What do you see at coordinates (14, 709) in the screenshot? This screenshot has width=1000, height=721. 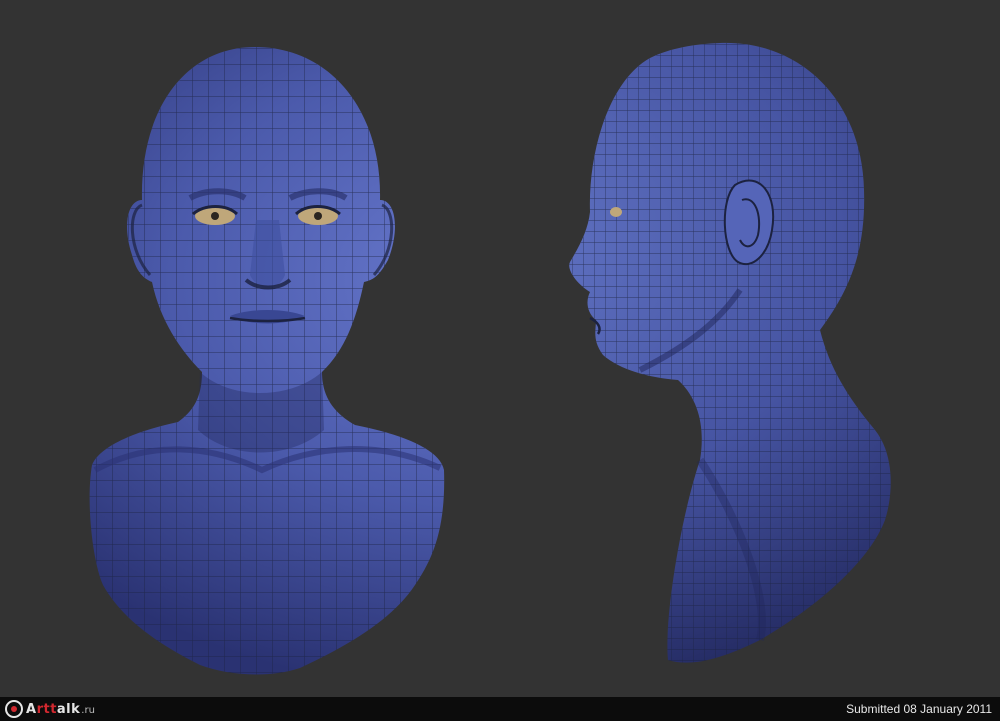 I see `arttalk-logo-icon` at bounding box center [14, 709].